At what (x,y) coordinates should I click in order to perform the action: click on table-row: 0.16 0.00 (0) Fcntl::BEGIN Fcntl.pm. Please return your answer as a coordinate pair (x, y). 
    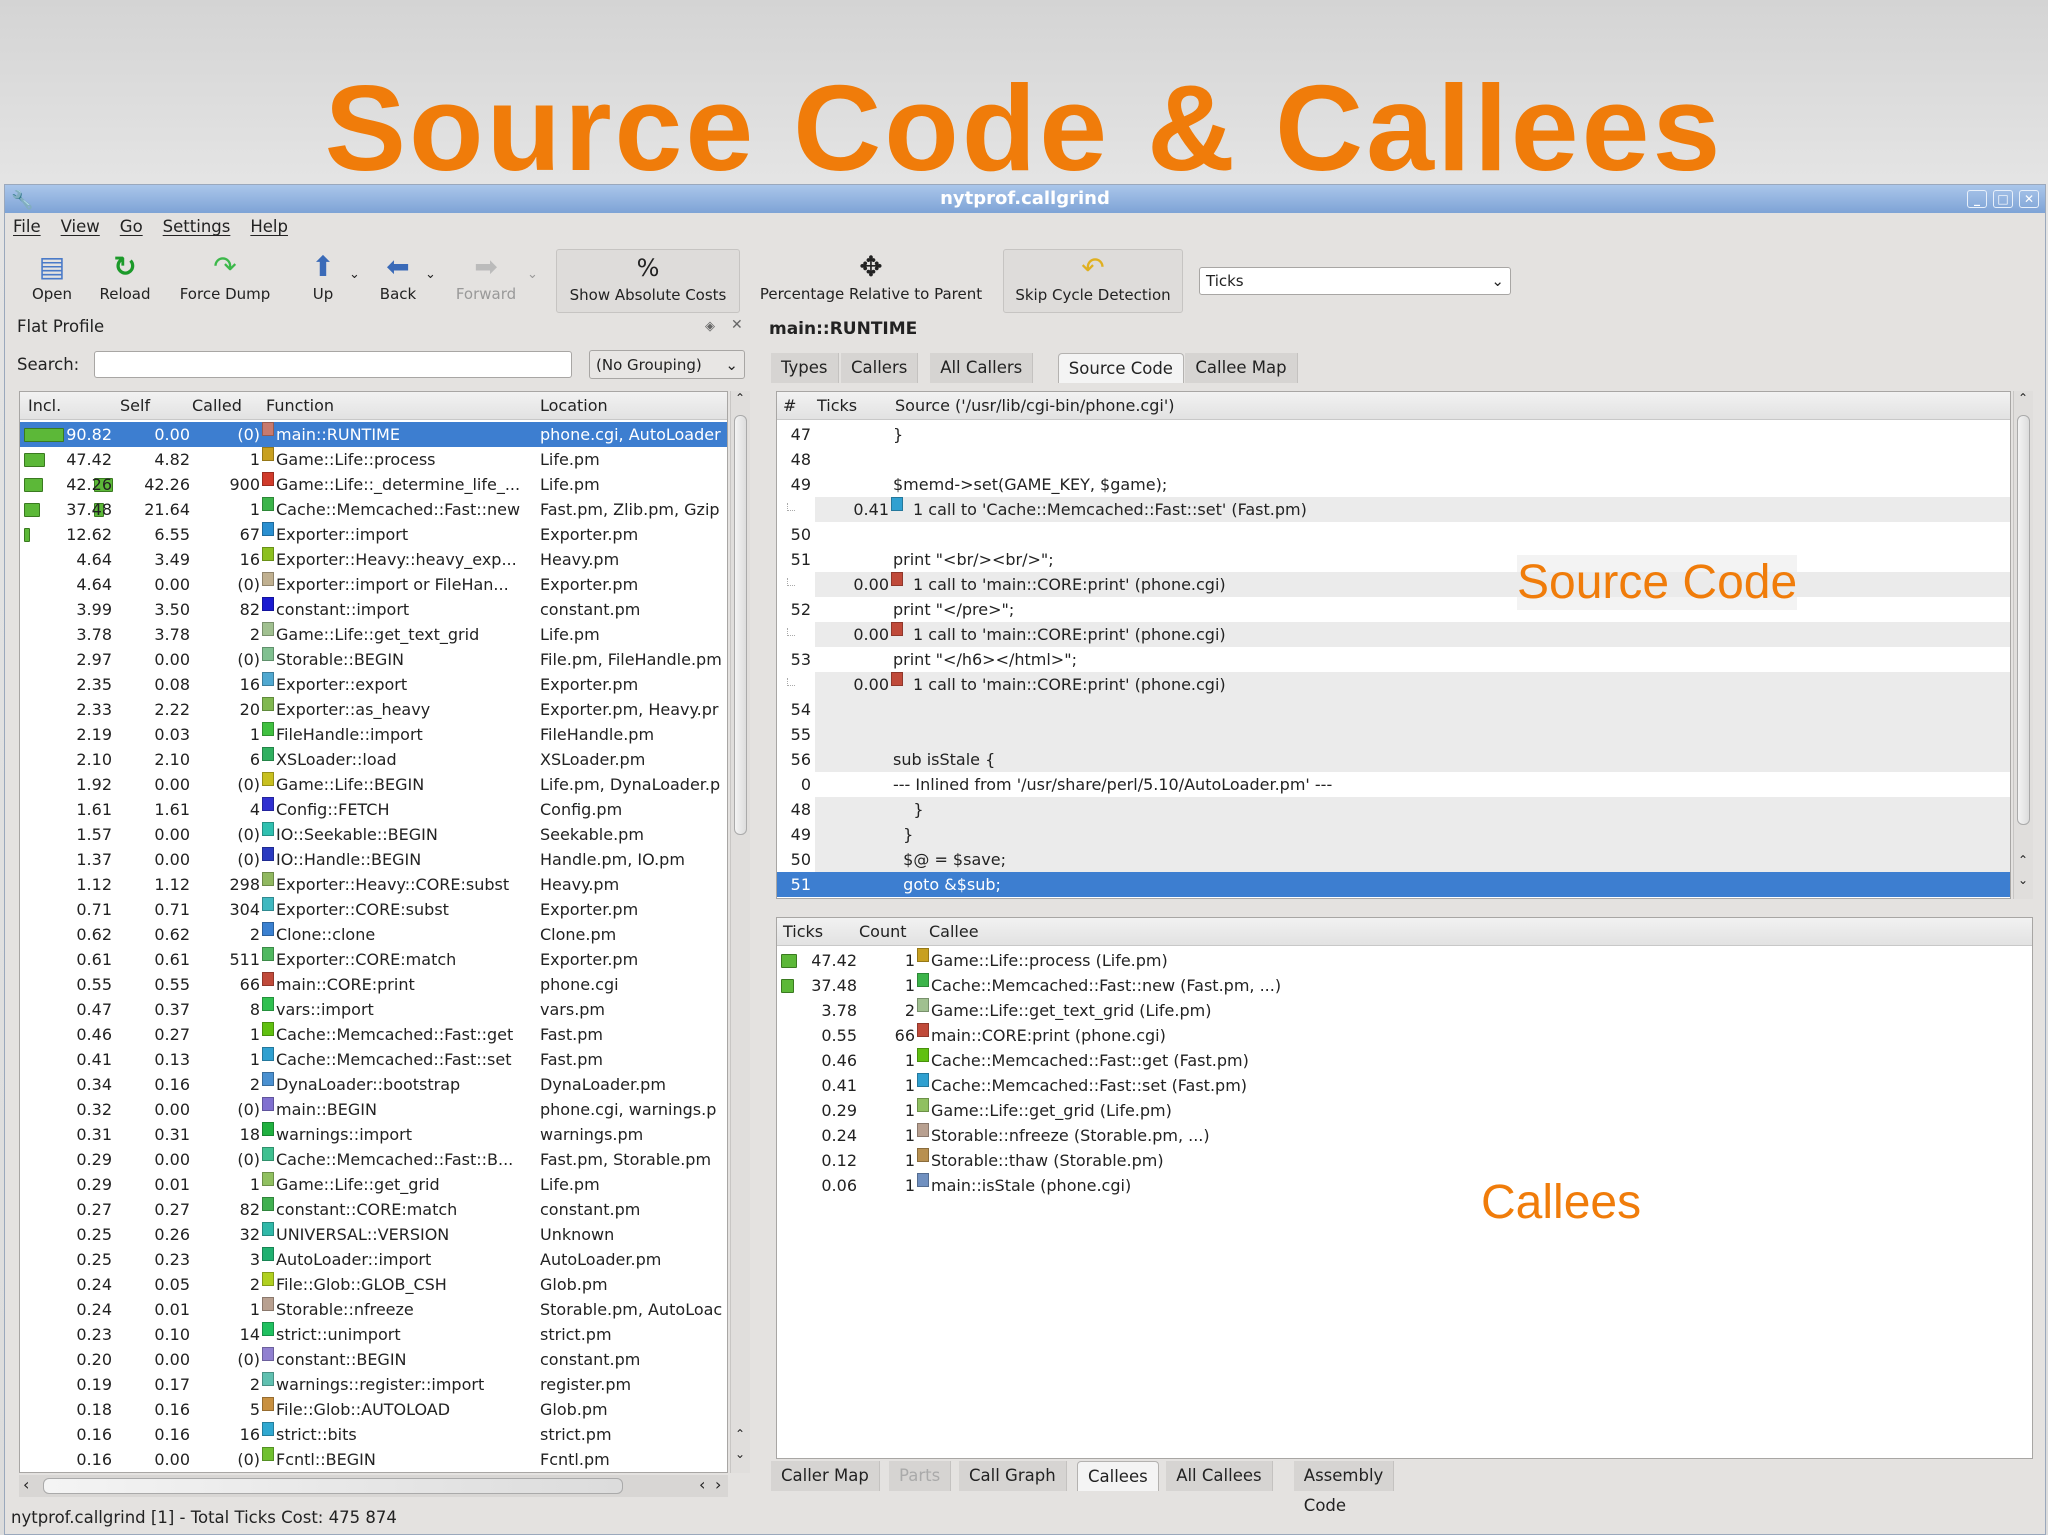
    Looking at the image, I should click on (373, 1459).